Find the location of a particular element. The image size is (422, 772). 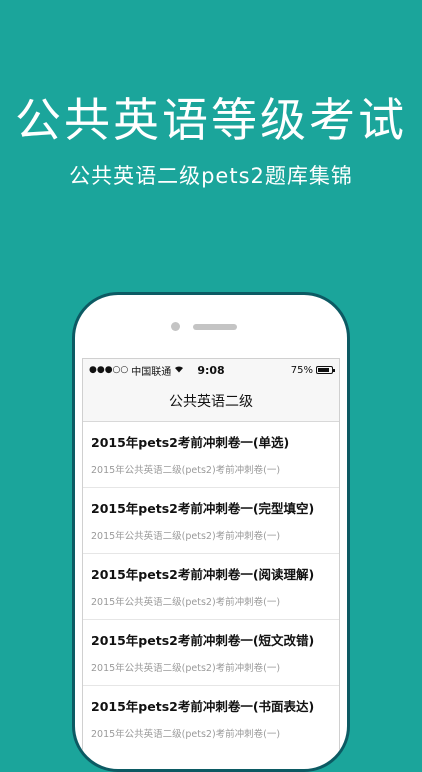

camera-dot is located at coordinates (175, 326).